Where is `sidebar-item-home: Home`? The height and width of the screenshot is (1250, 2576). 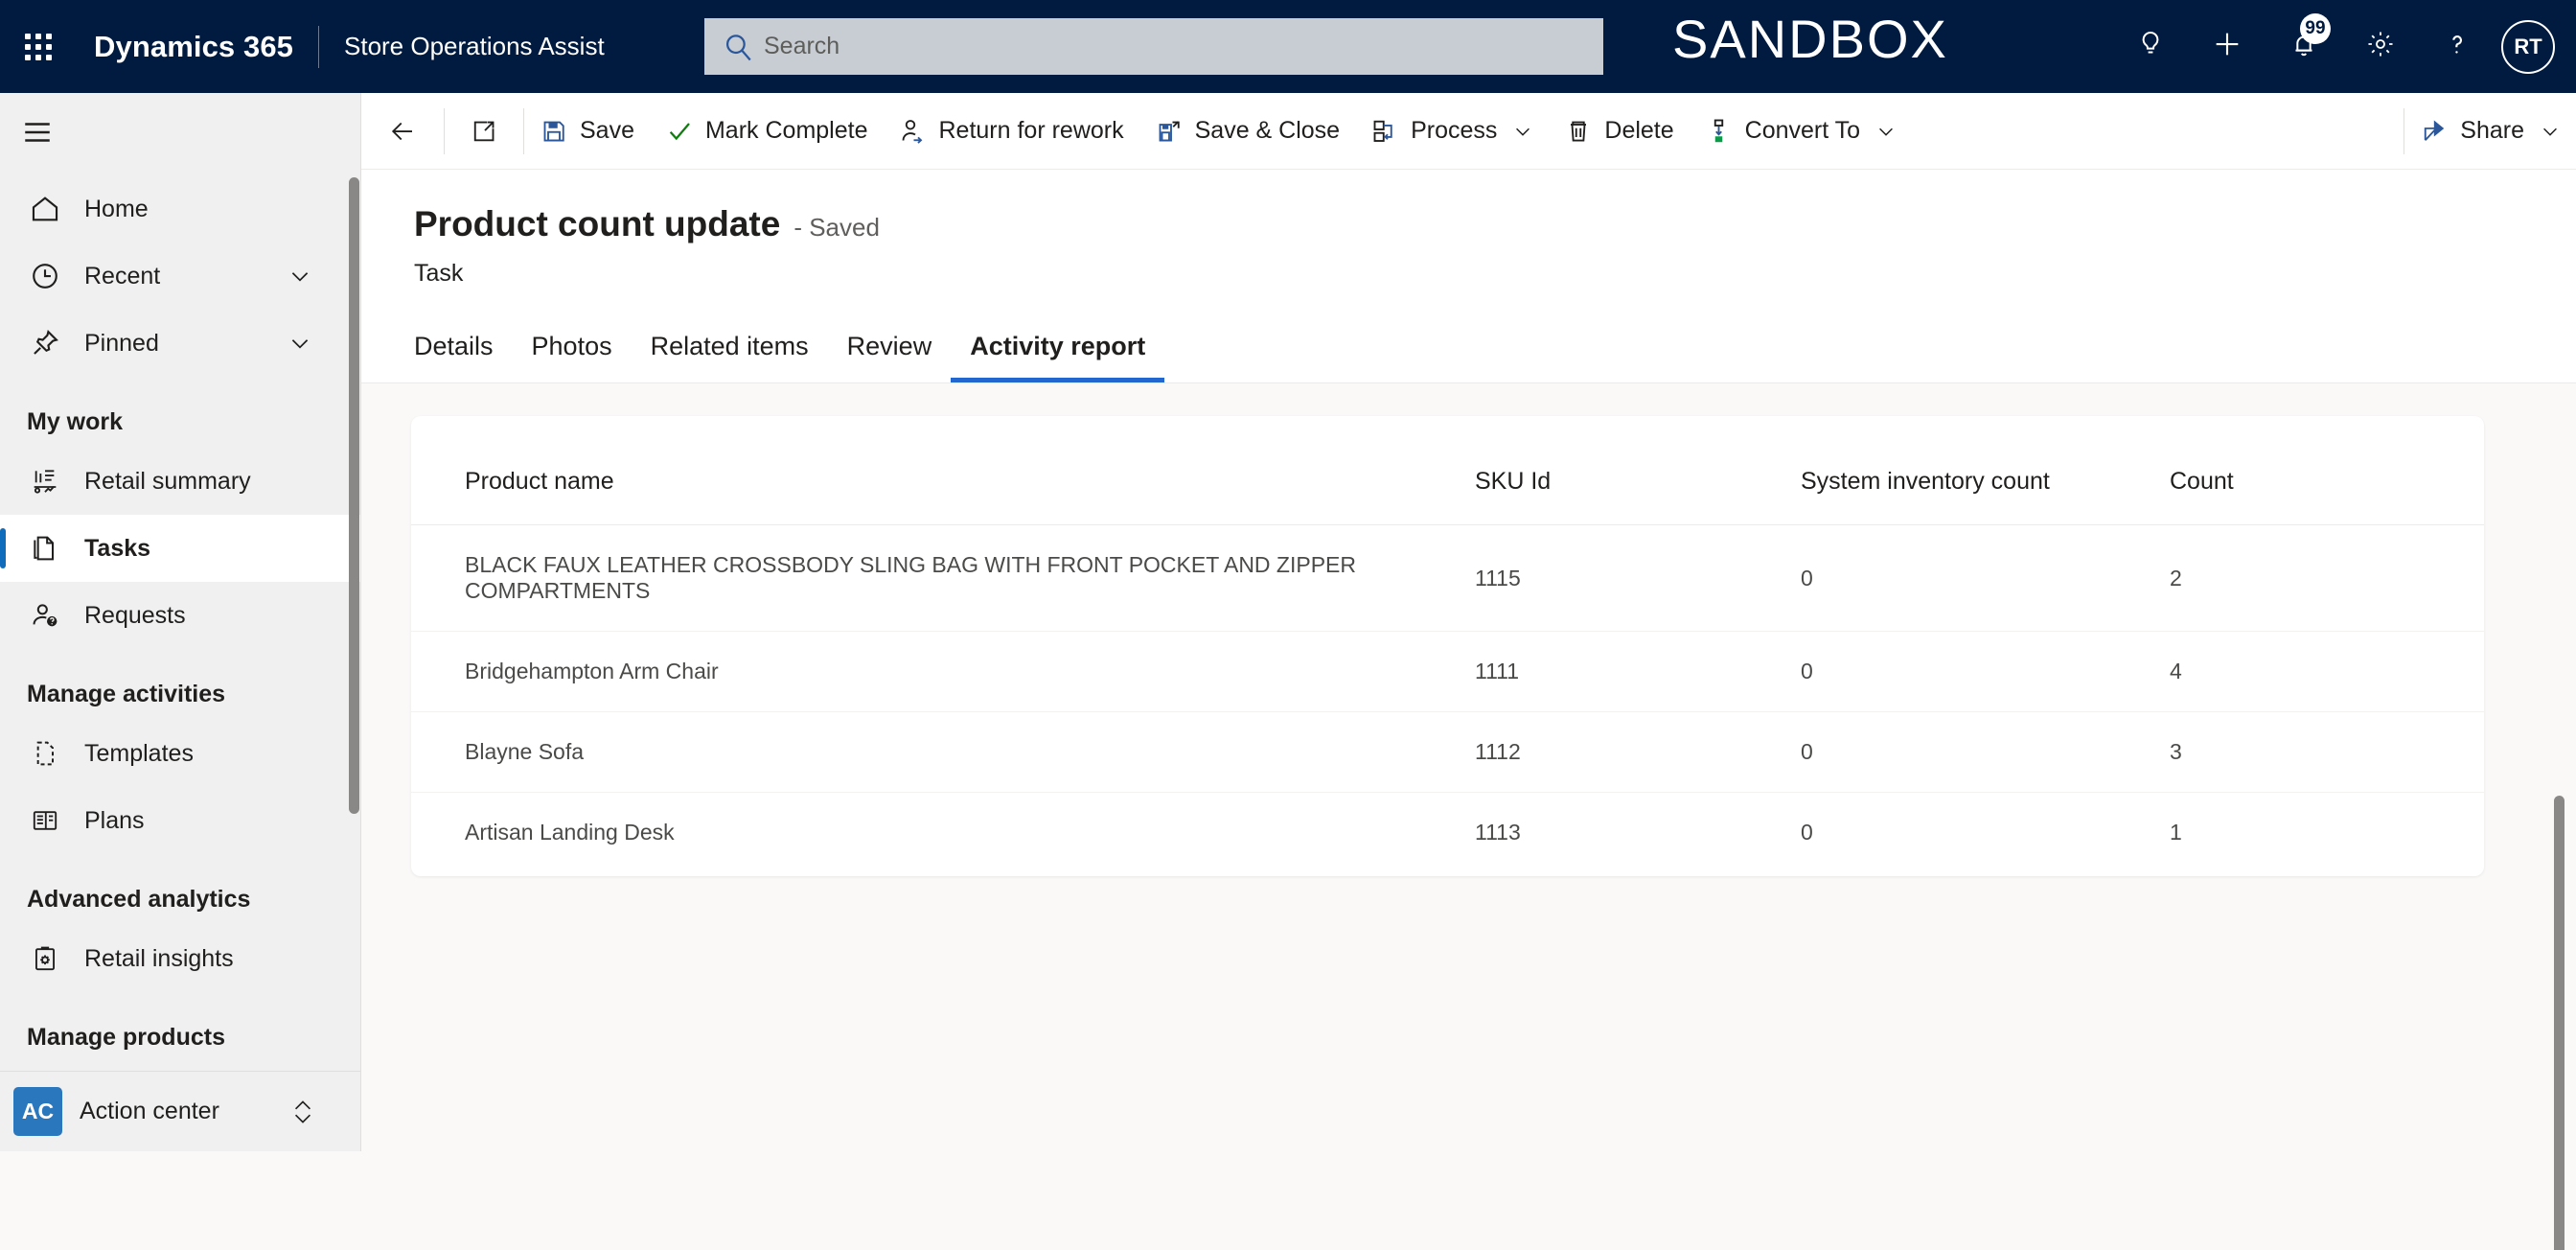 sidebar-item-home: Home is located at coordinates (180, 209).